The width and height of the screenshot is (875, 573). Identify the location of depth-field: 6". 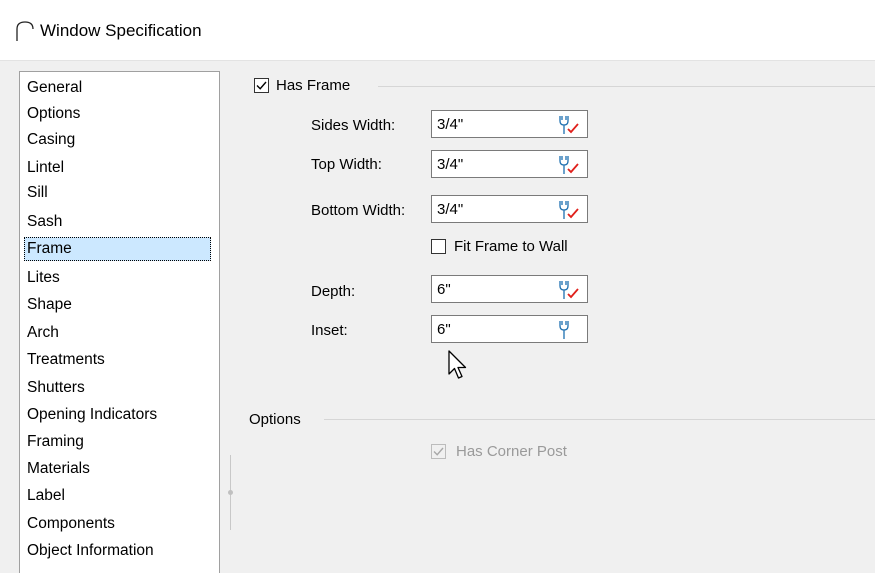
(509, 289).